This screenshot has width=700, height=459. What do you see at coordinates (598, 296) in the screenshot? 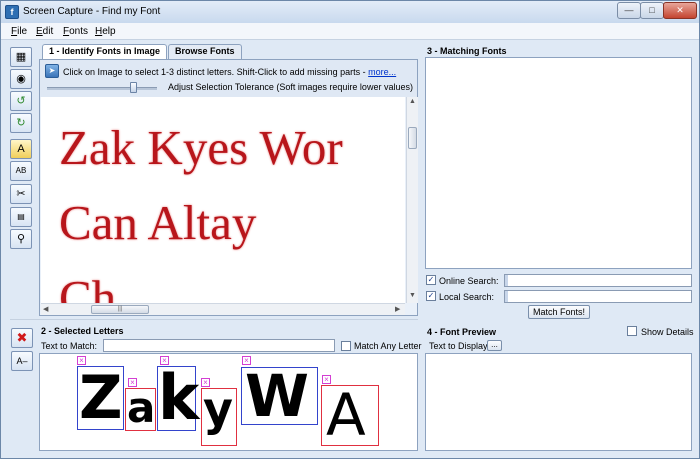
I see `local-search-input` at bounding box center [598, 296].